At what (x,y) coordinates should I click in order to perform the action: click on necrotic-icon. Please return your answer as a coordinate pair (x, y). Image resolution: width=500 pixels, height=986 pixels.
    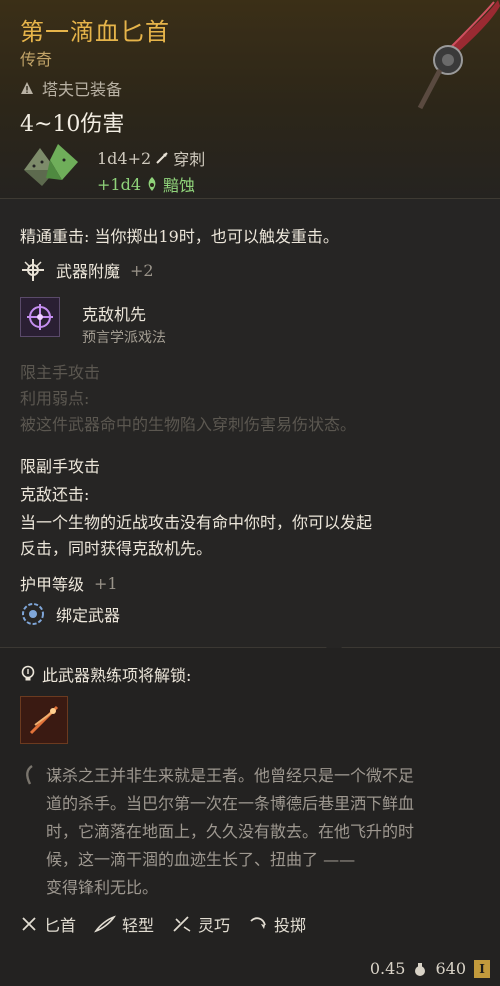
    Looking at the image, I should click on (152, 184).